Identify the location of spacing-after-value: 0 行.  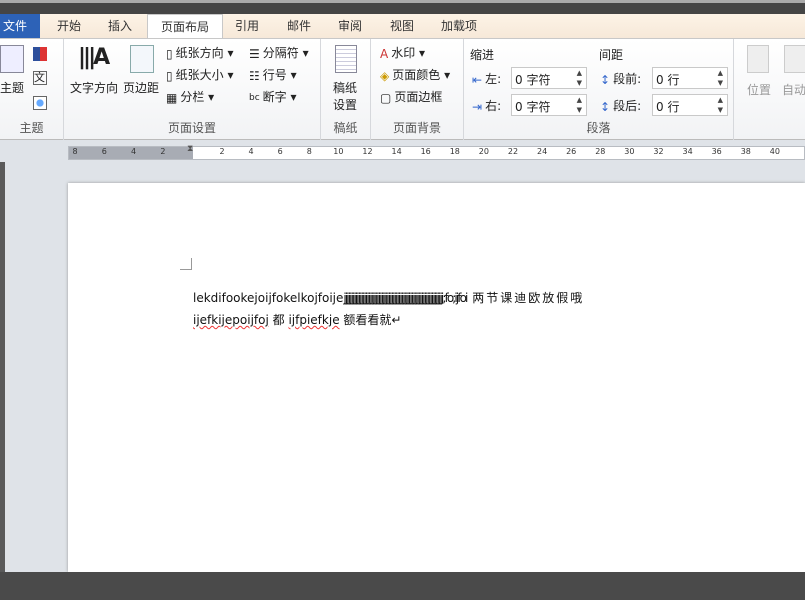
(668, 107).